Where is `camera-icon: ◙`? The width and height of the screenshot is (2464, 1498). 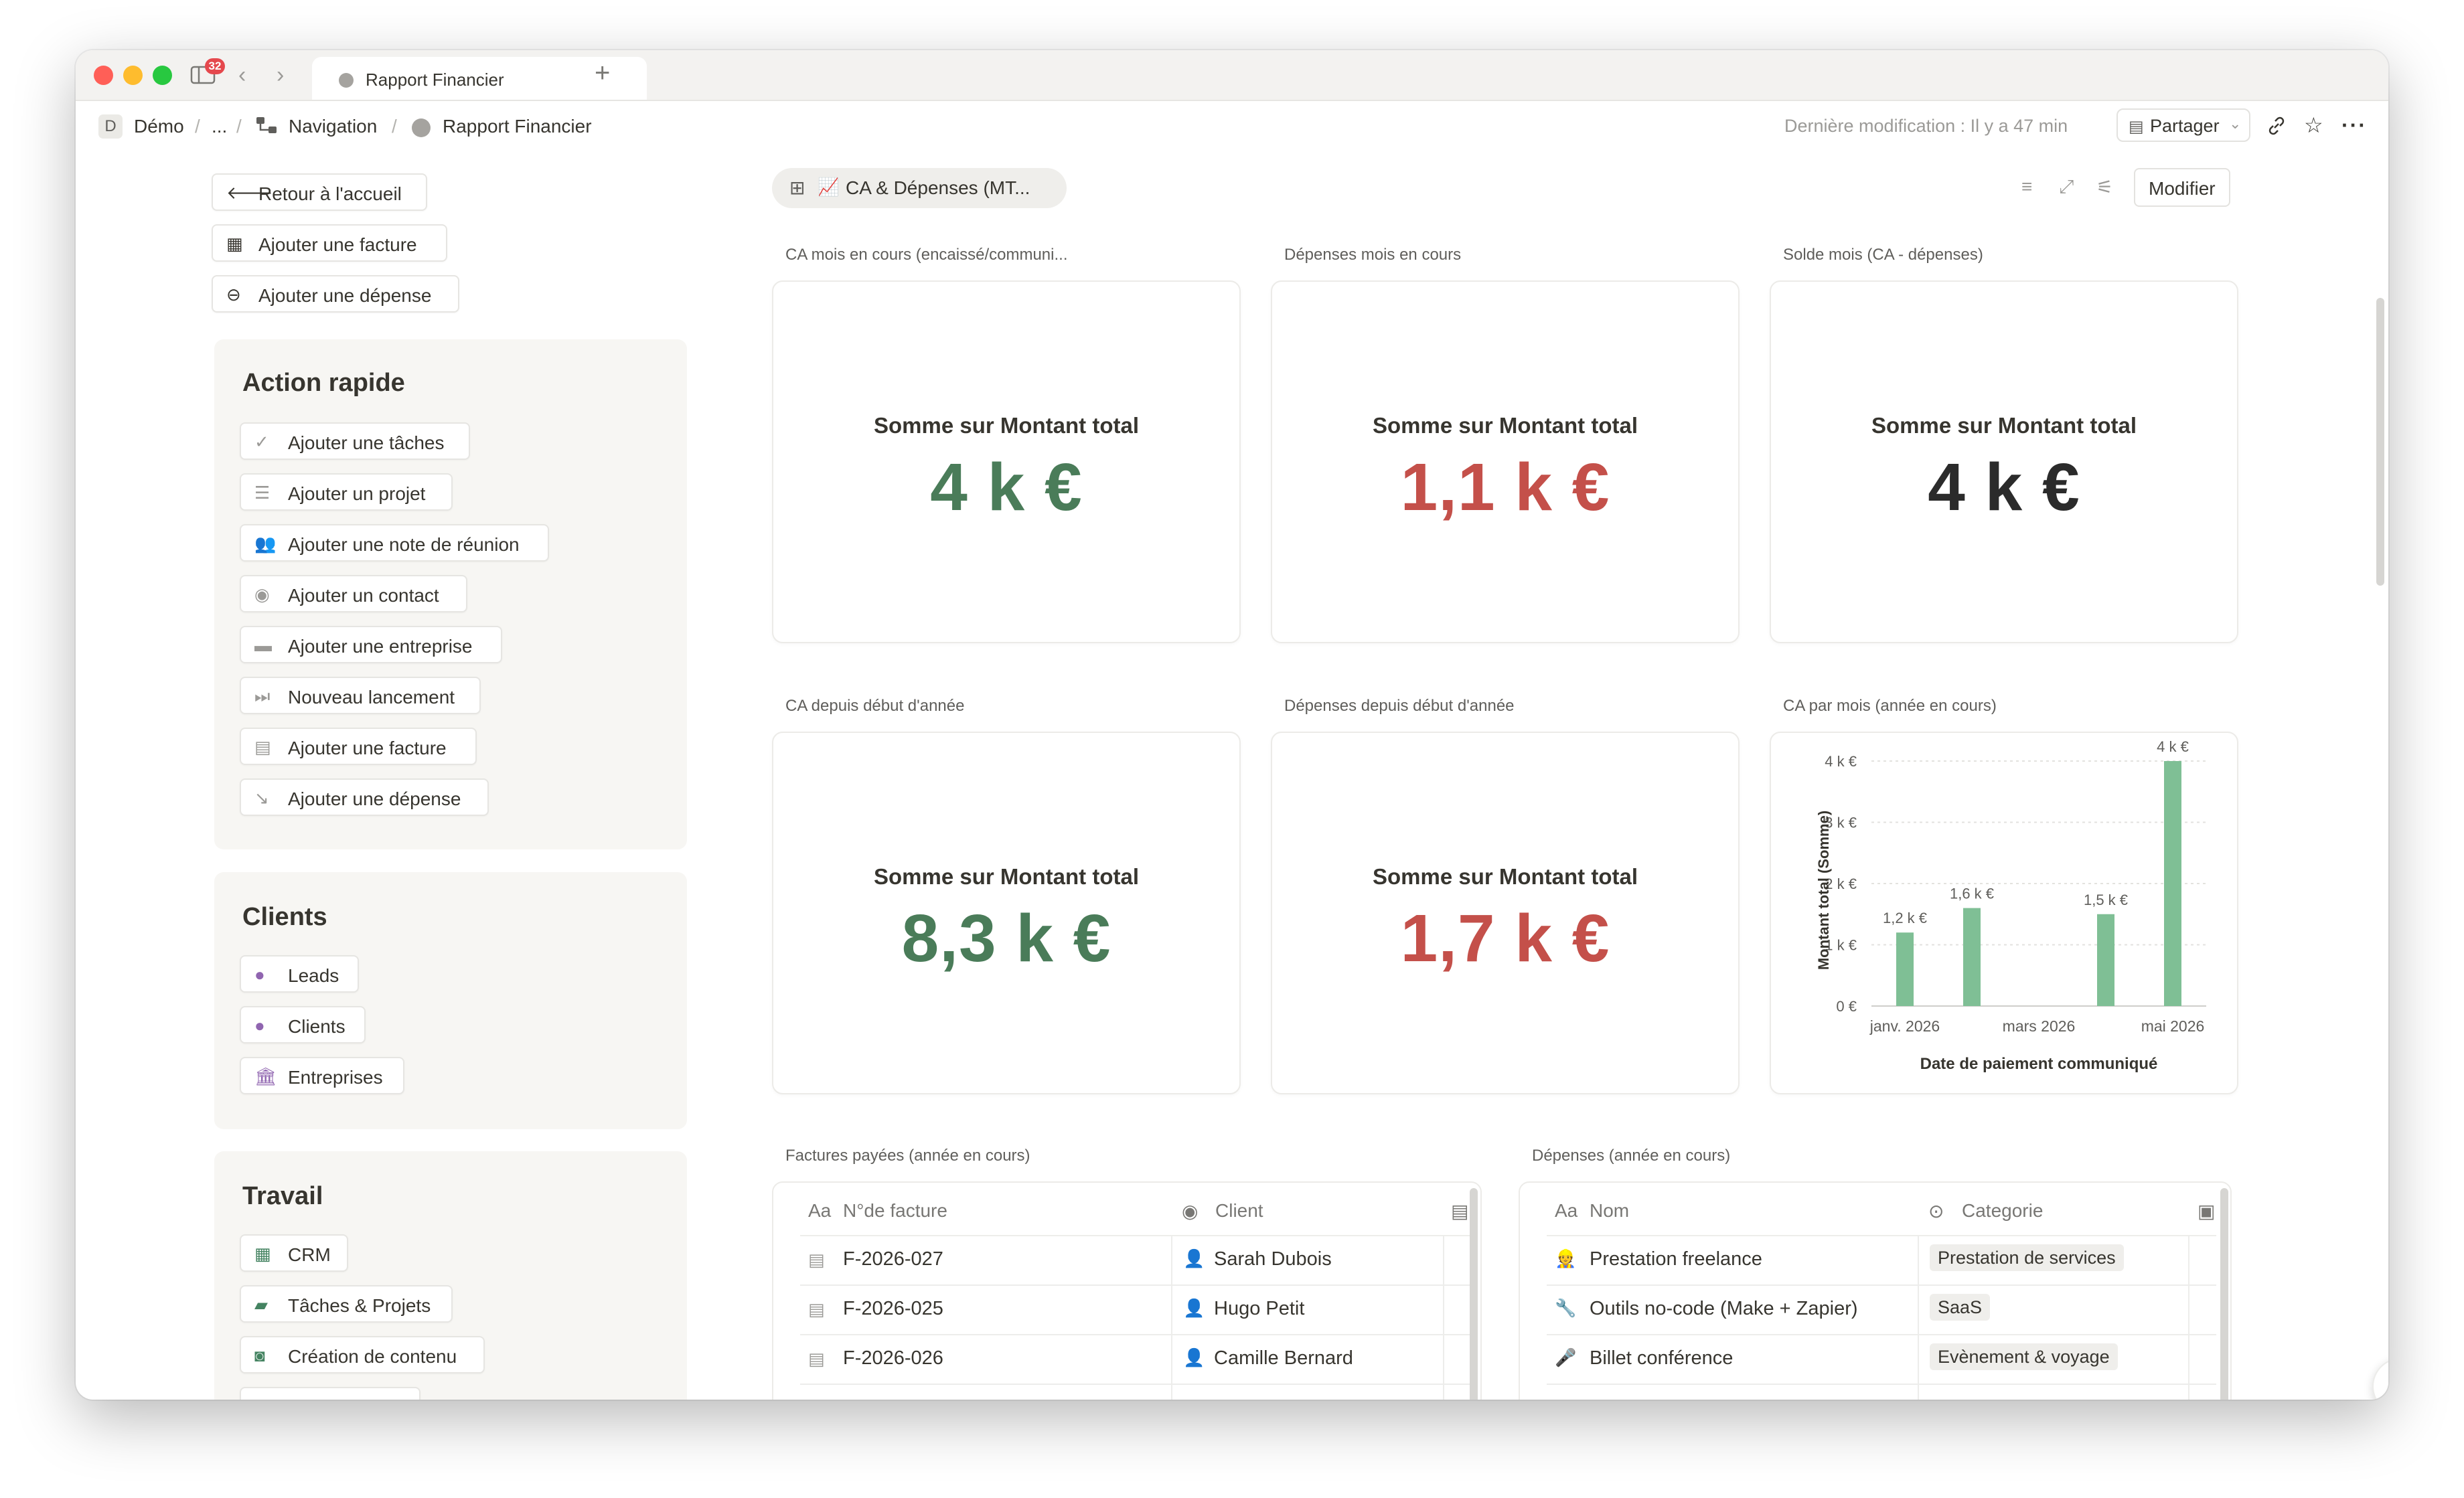 camera-icon: ◙ is located at coordinates (259, 1355).